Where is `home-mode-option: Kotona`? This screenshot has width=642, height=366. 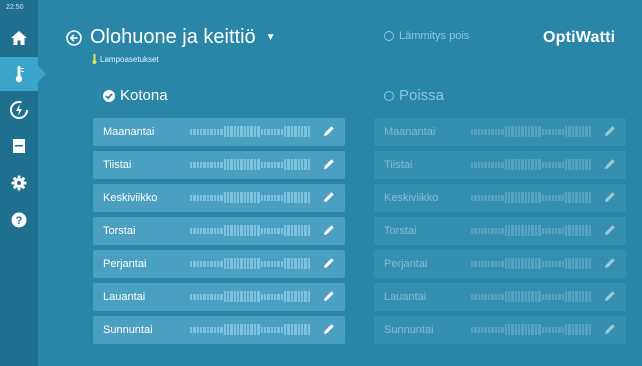
home-mode-option: Kotona is located at coordinates (135, 95).